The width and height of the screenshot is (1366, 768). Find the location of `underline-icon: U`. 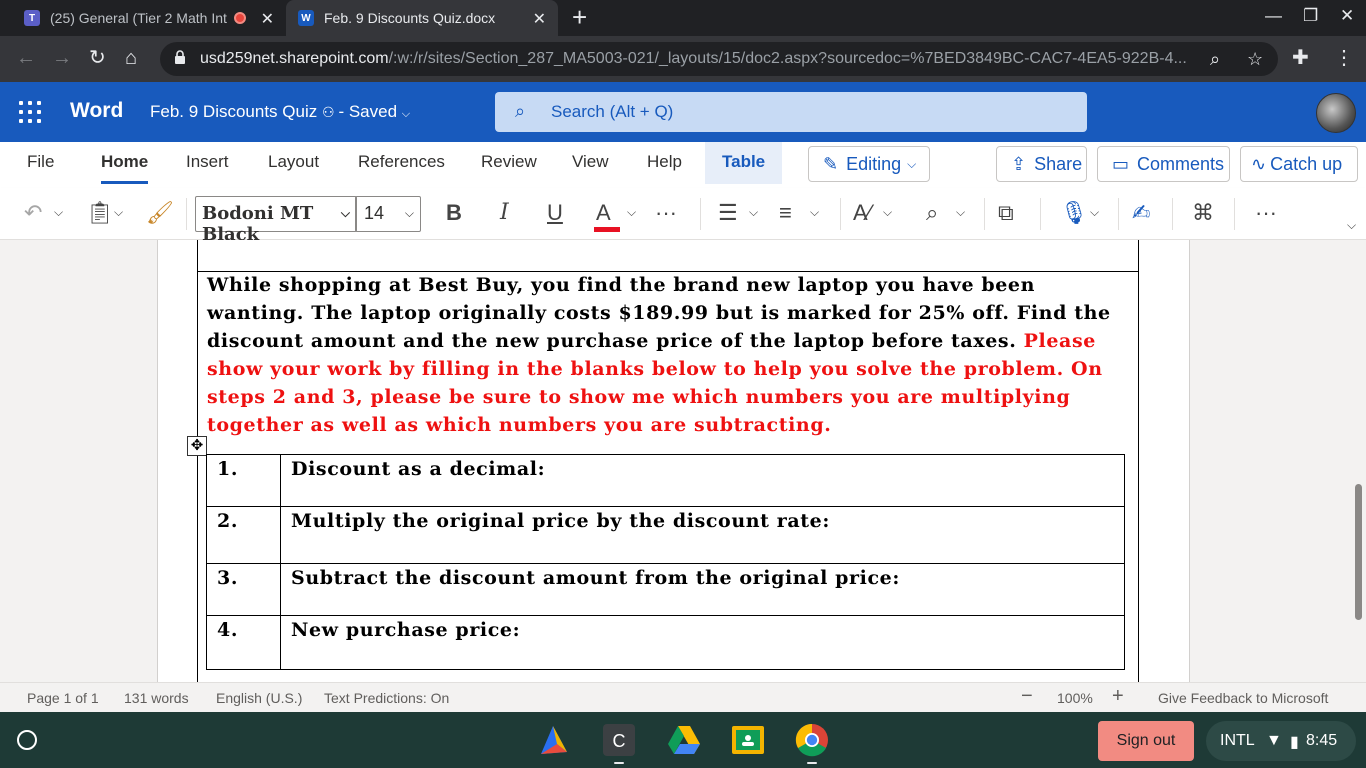

underline-icon: U is located at coordinates (555, 213).